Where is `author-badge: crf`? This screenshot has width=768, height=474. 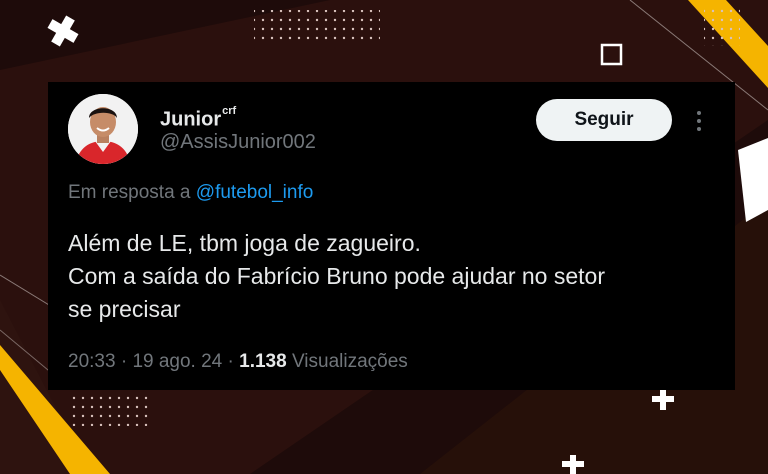 author-badge: crf is located at coordinates (229, 111).